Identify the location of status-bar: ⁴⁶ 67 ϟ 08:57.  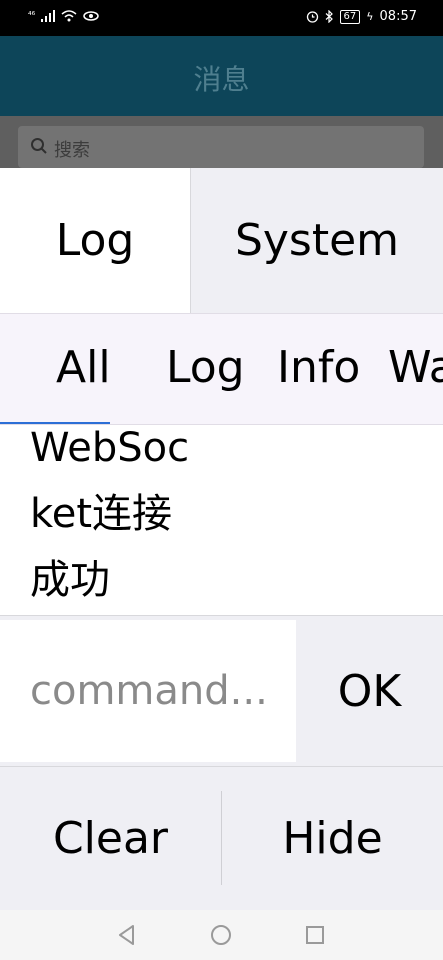
(221, 18).